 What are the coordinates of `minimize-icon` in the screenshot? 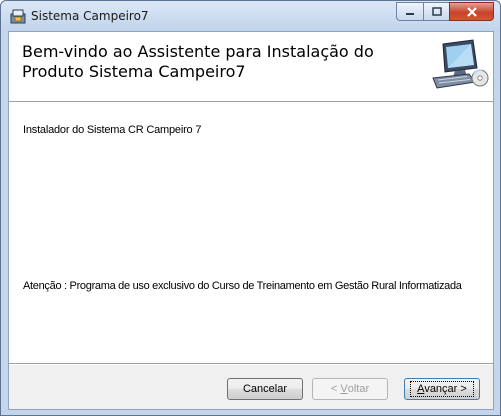 It's located at (410, 13).